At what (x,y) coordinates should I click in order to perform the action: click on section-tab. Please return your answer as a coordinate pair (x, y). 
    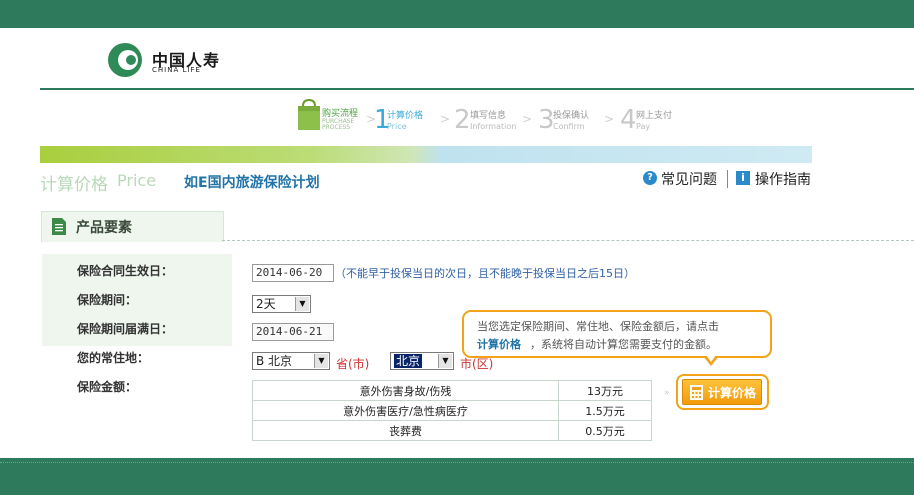
    Looking at the image, I should click on (132, 226).